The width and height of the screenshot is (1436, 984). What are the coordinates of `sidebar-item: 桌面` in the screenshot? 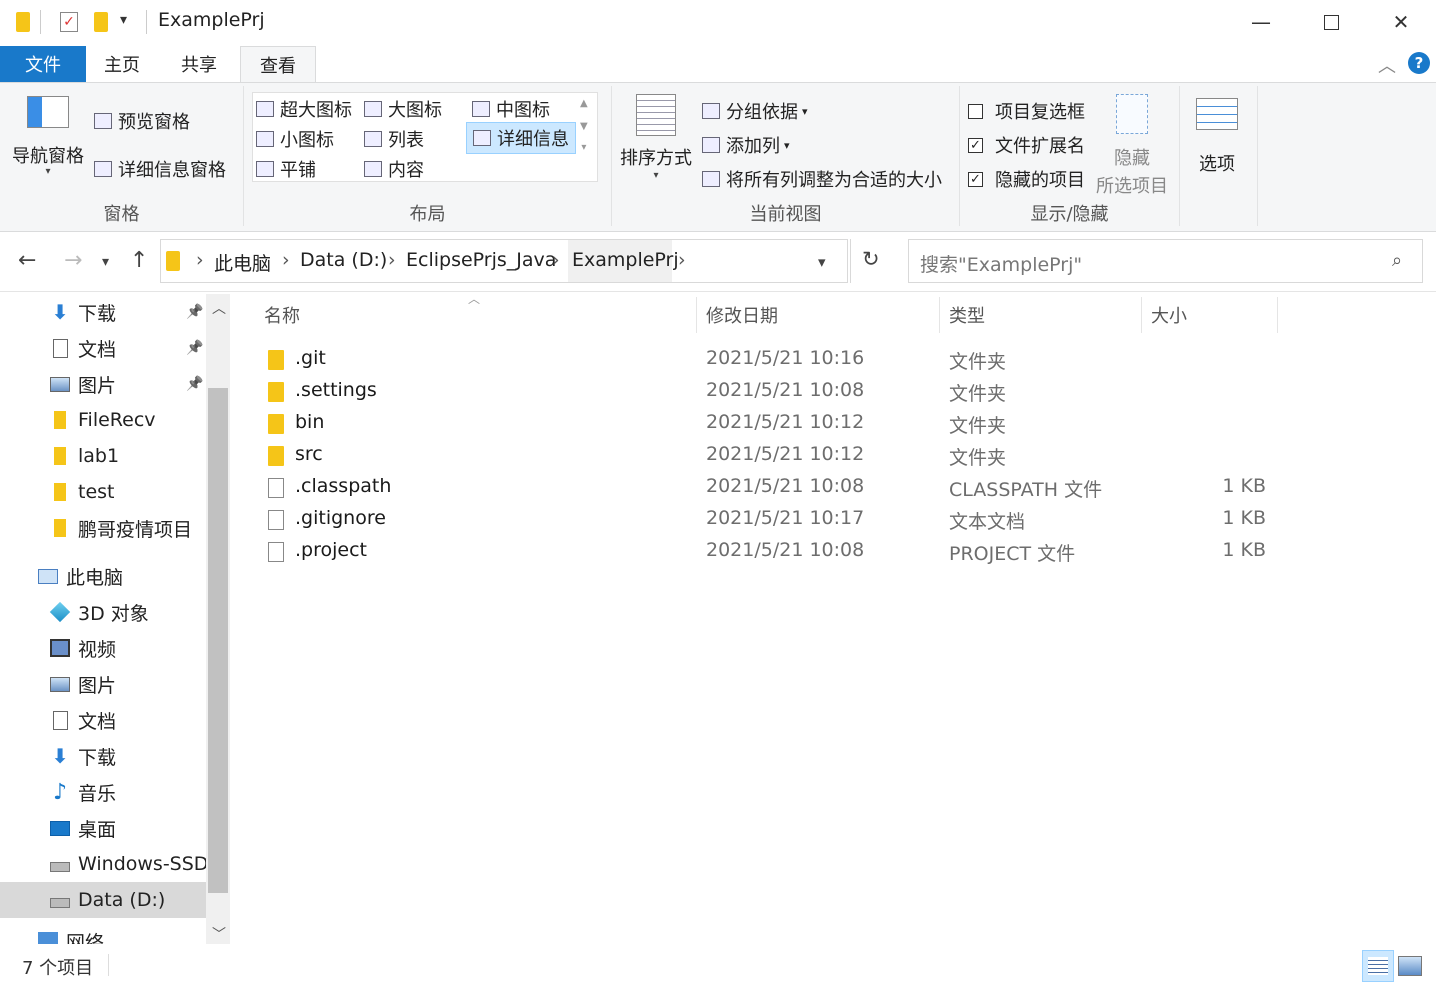 It's located at (103, 828).